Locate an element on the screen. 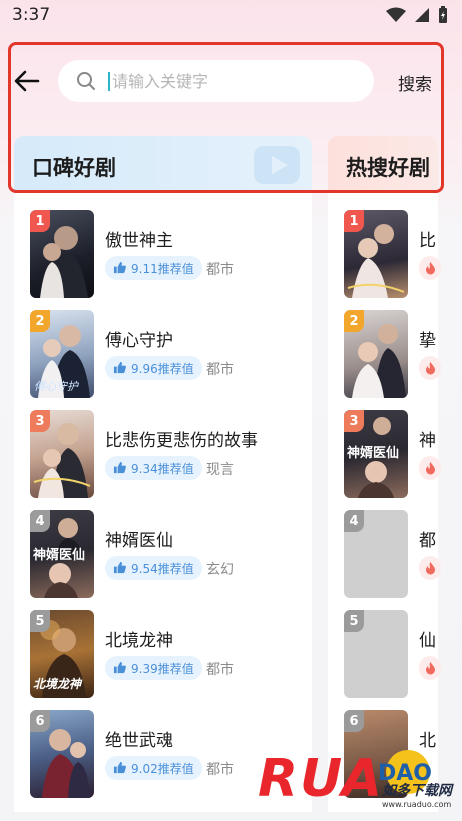 Image resolution: width=462 pixels, height=821 pixels. genre-label: 玄幻 is located at coordinates (220, 570).